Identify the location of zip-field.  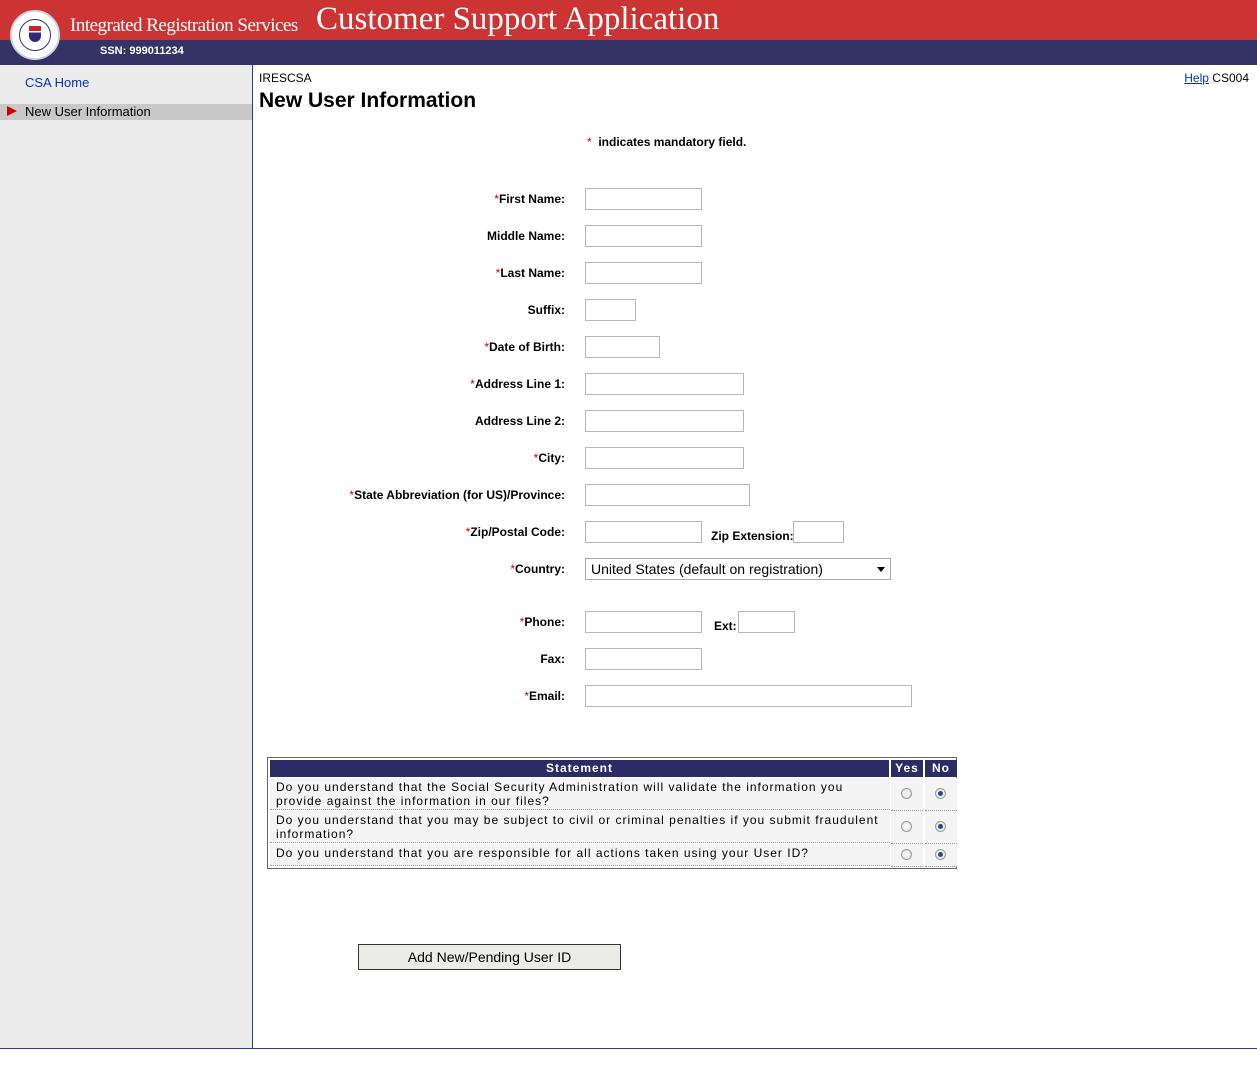
(643, 532).